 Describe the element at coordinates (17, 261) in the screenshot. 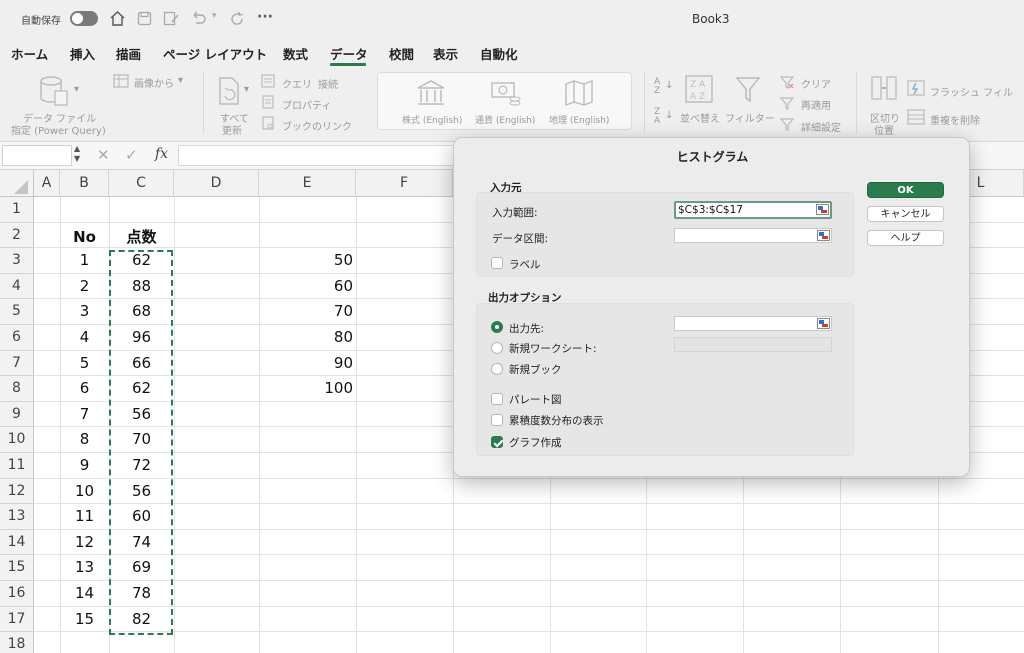

I see `row-header: 3` at that location.